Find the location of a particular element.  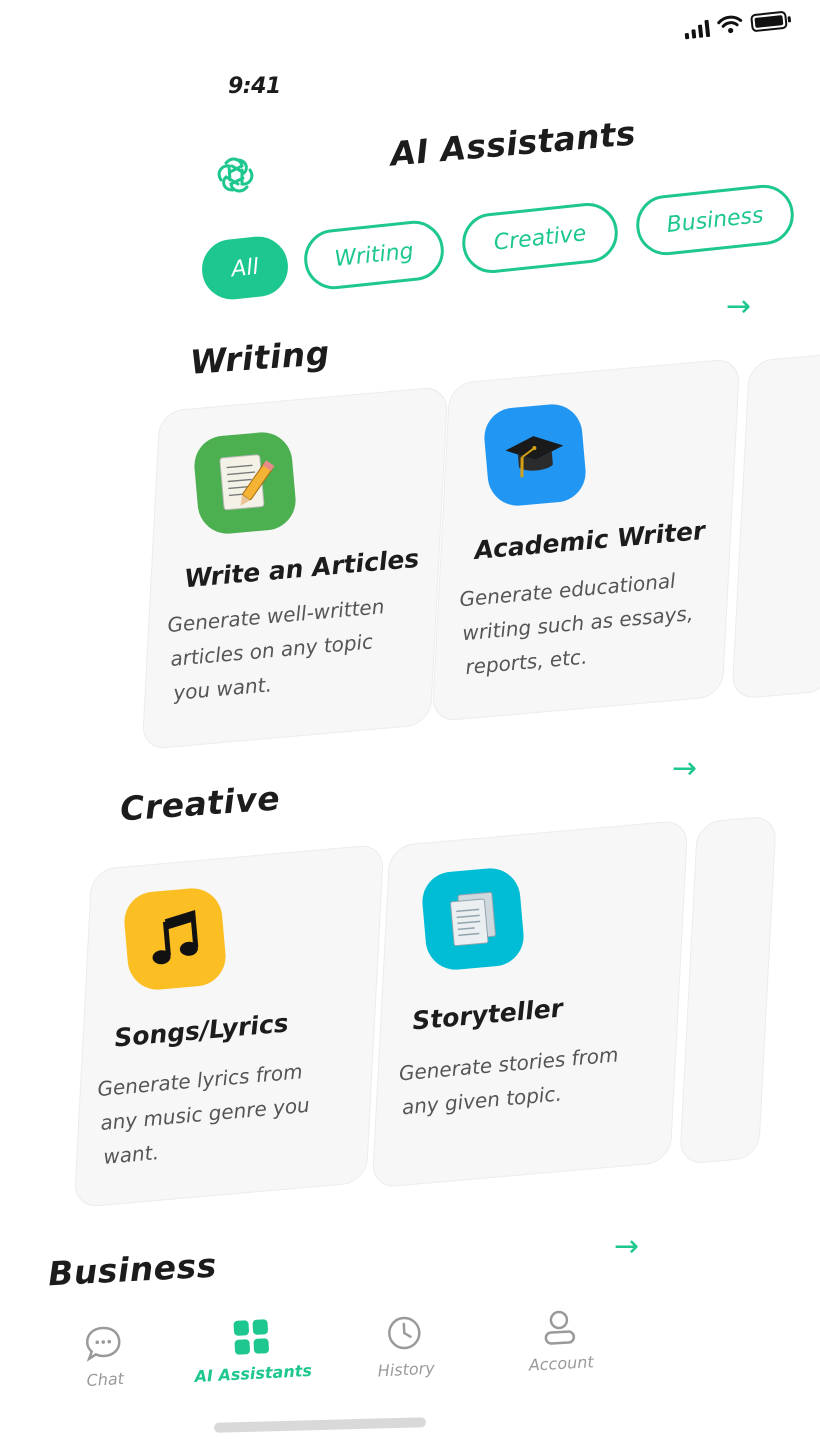

writing-see-all-arrow-icon: → is located at coordinates (738, 307).